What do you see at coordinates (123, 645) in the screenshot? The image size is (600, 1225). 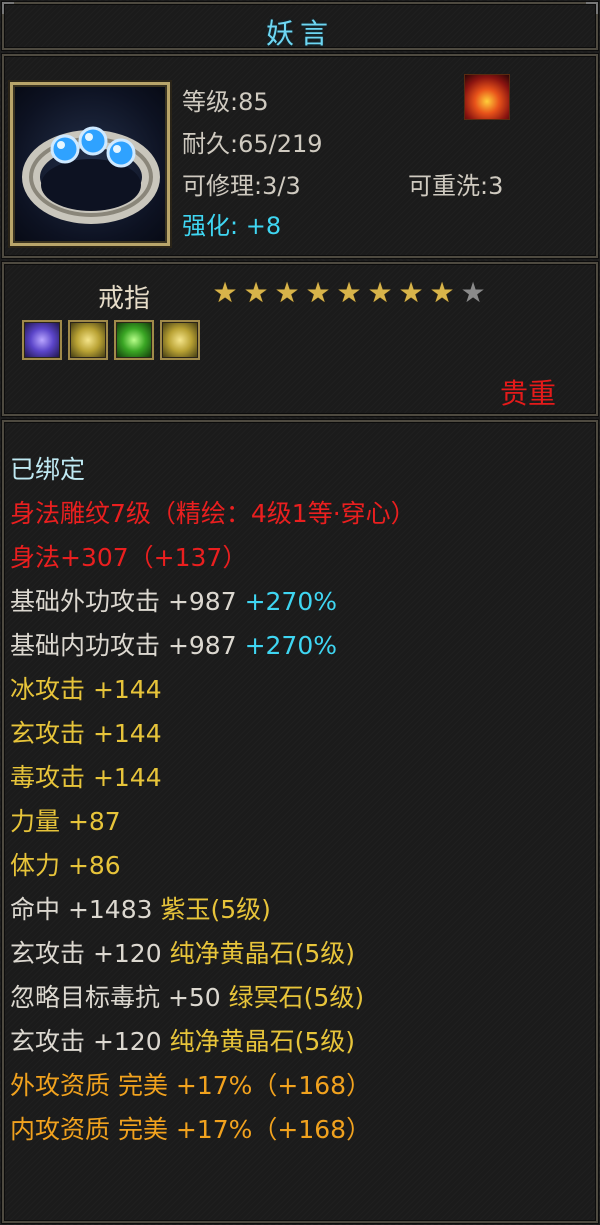 I see `stat-text: 基础内功攻击 +987` at bounding box center [123, 645].